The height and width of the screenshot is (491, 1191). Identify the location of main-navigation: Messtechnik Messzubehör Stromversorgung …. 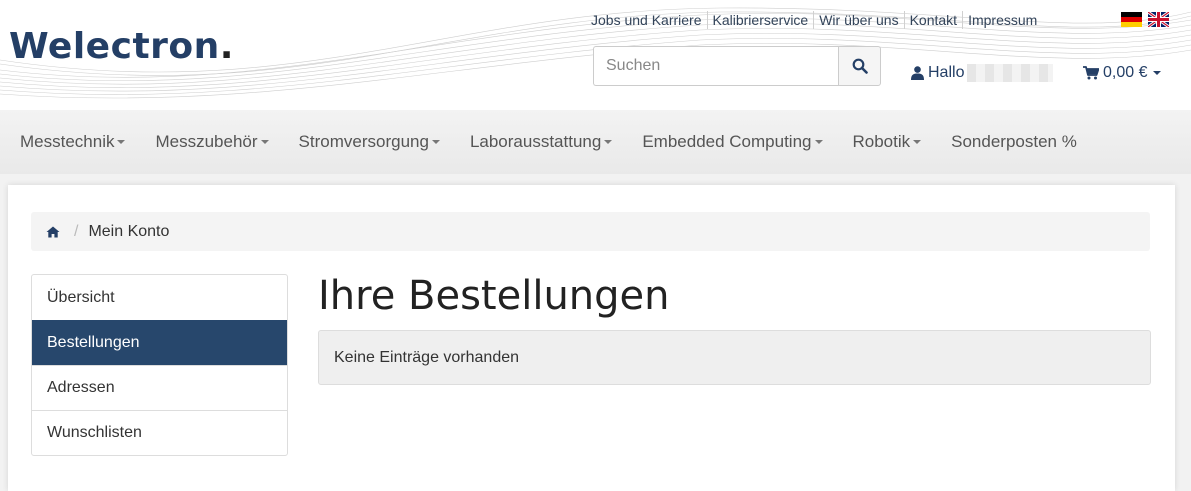
(595, 142).